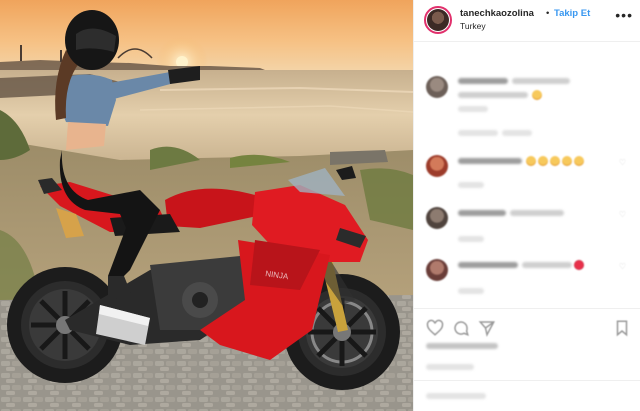 Image resolution: width=640 pixels, height=411 pixels. Describe the element at coordinates (572, 13) in the screenshot. I see `follow-button: Takip Et` at that location.